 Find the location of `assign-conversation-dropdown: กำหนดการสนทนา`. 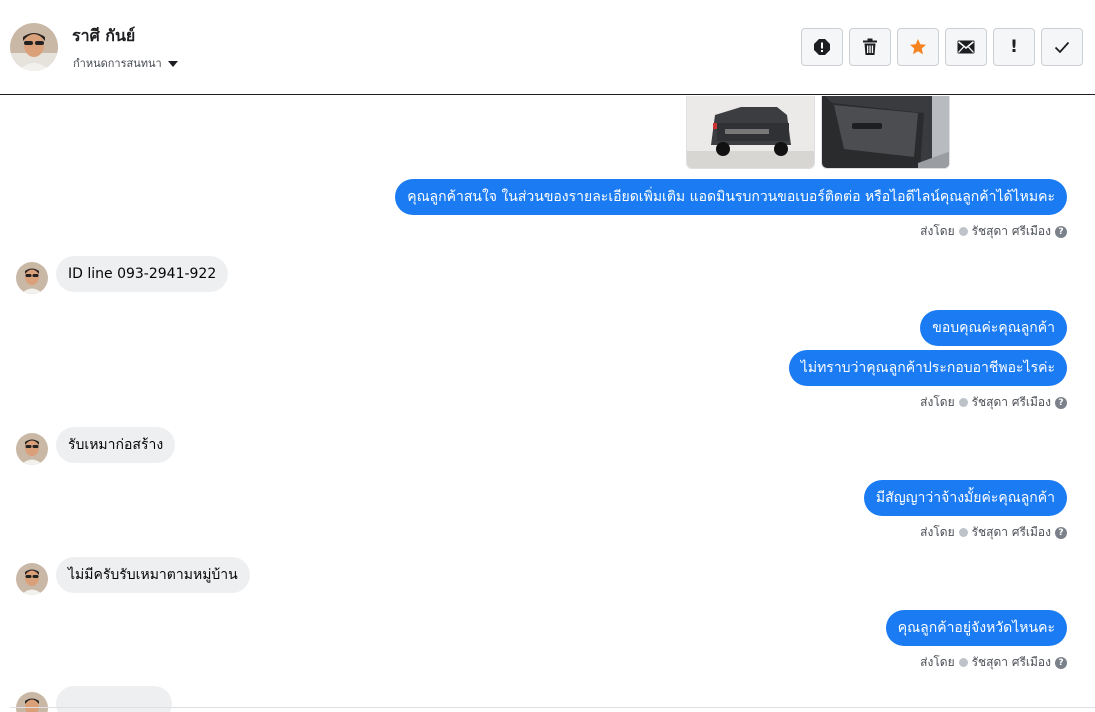

assign-conversation-dropdown: กำหนดการสนทนา is located at coordinates (125, 63).